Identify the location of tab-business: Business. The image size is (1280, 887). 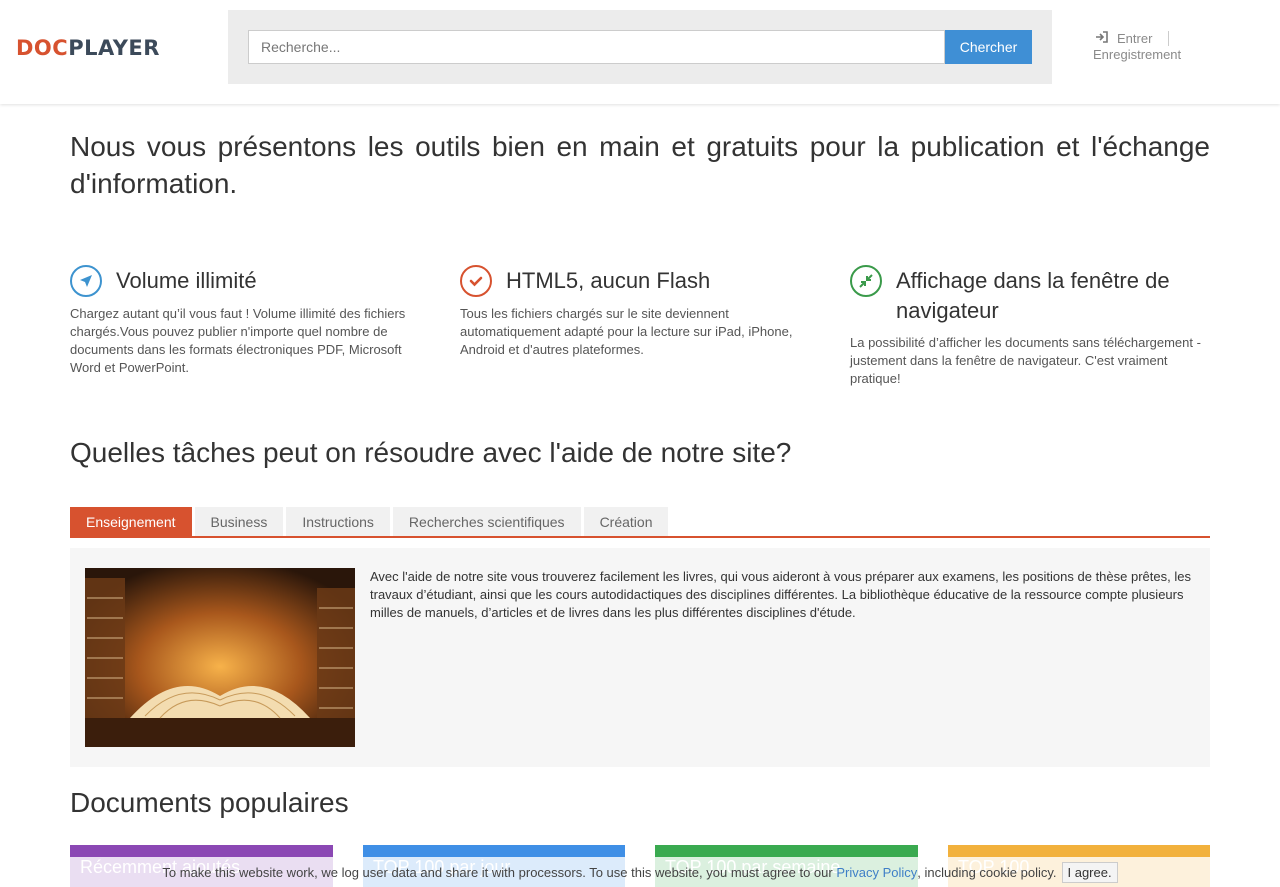
(239, 521).